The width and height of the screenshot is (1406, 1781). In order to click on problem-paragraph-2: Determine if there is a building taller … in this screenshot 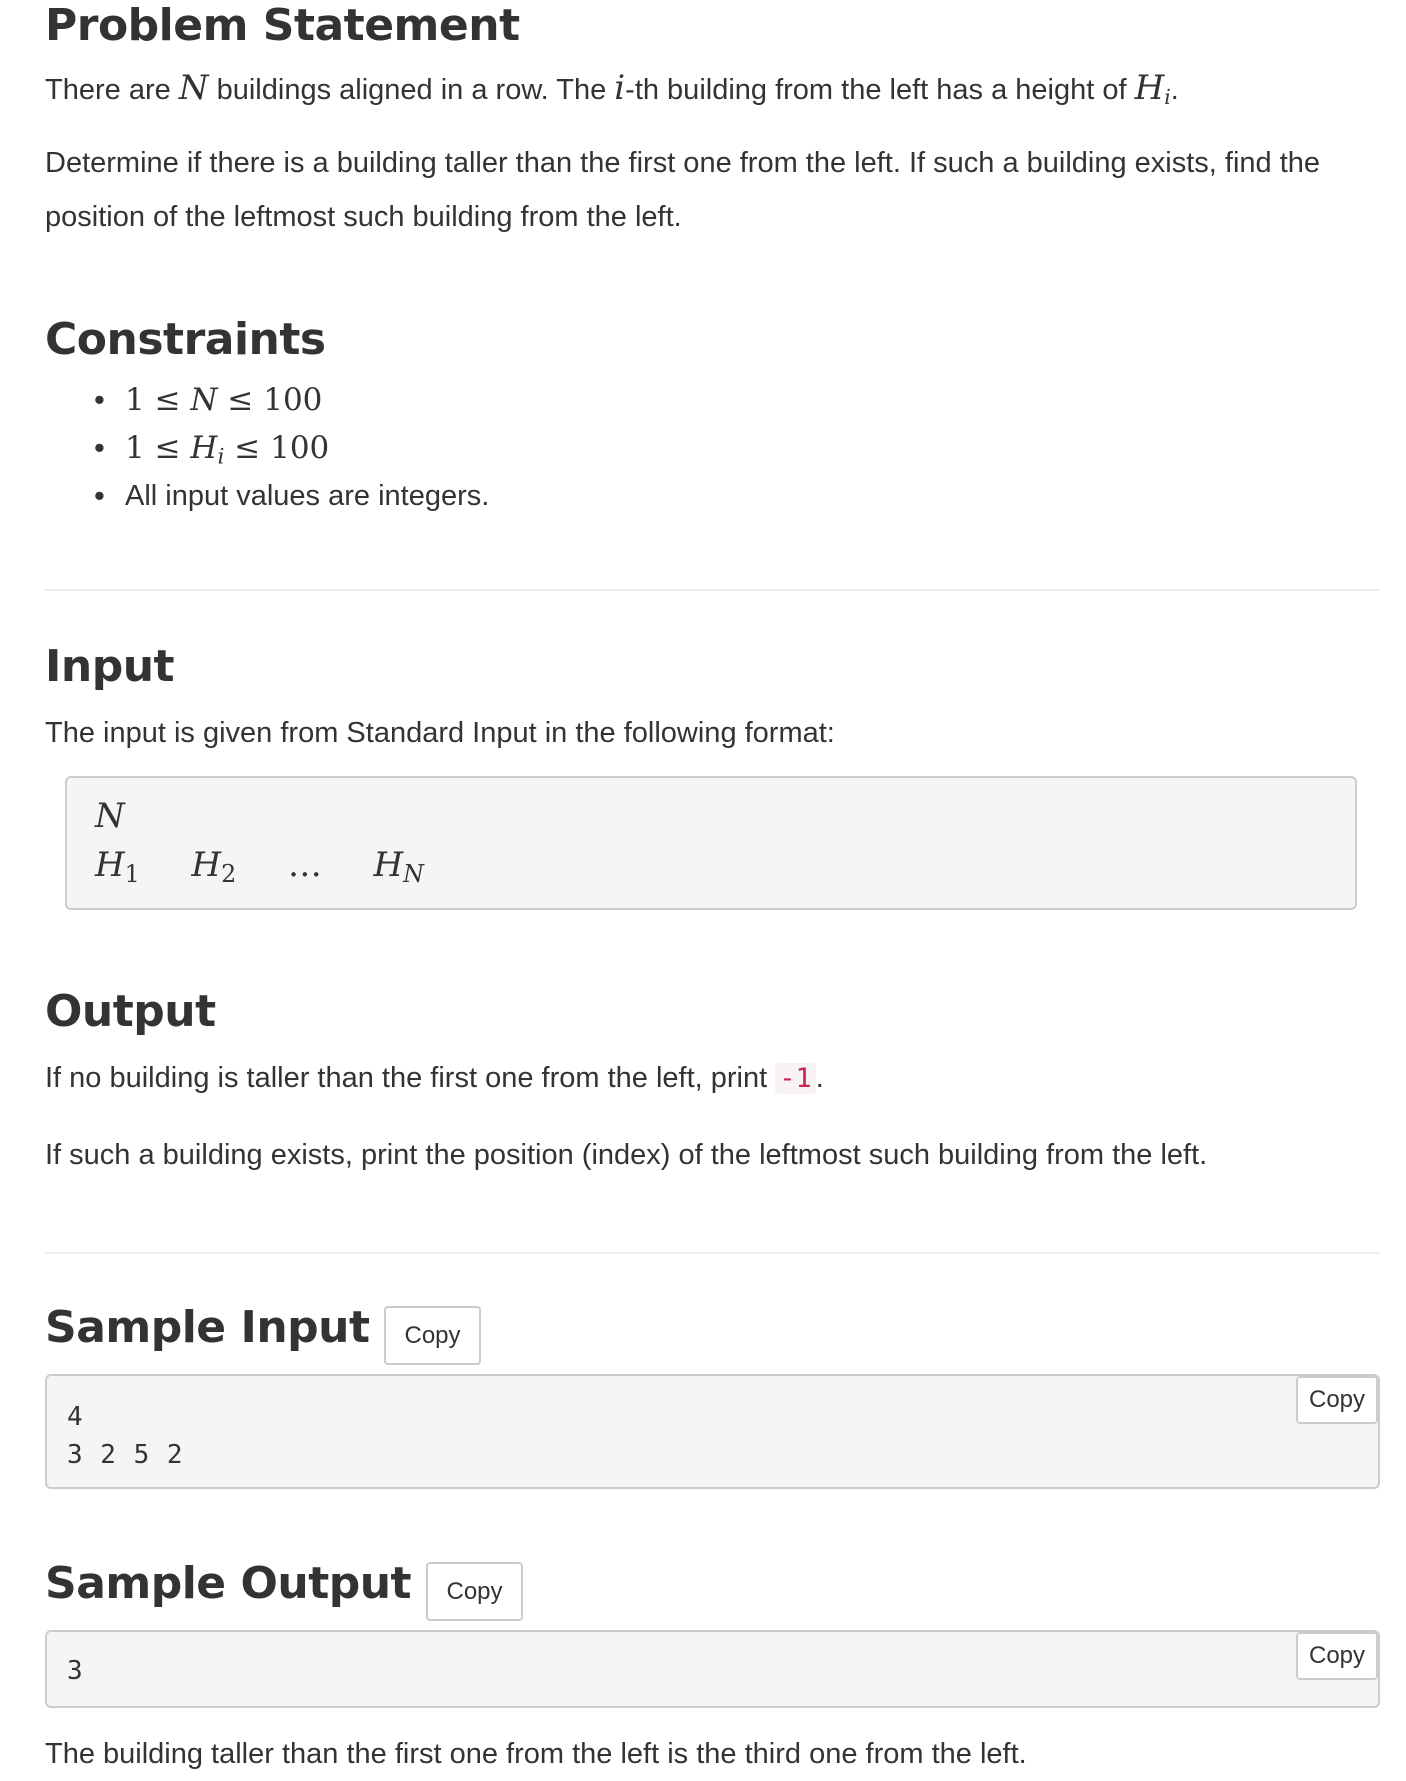, I will do `click(683, 190)`.